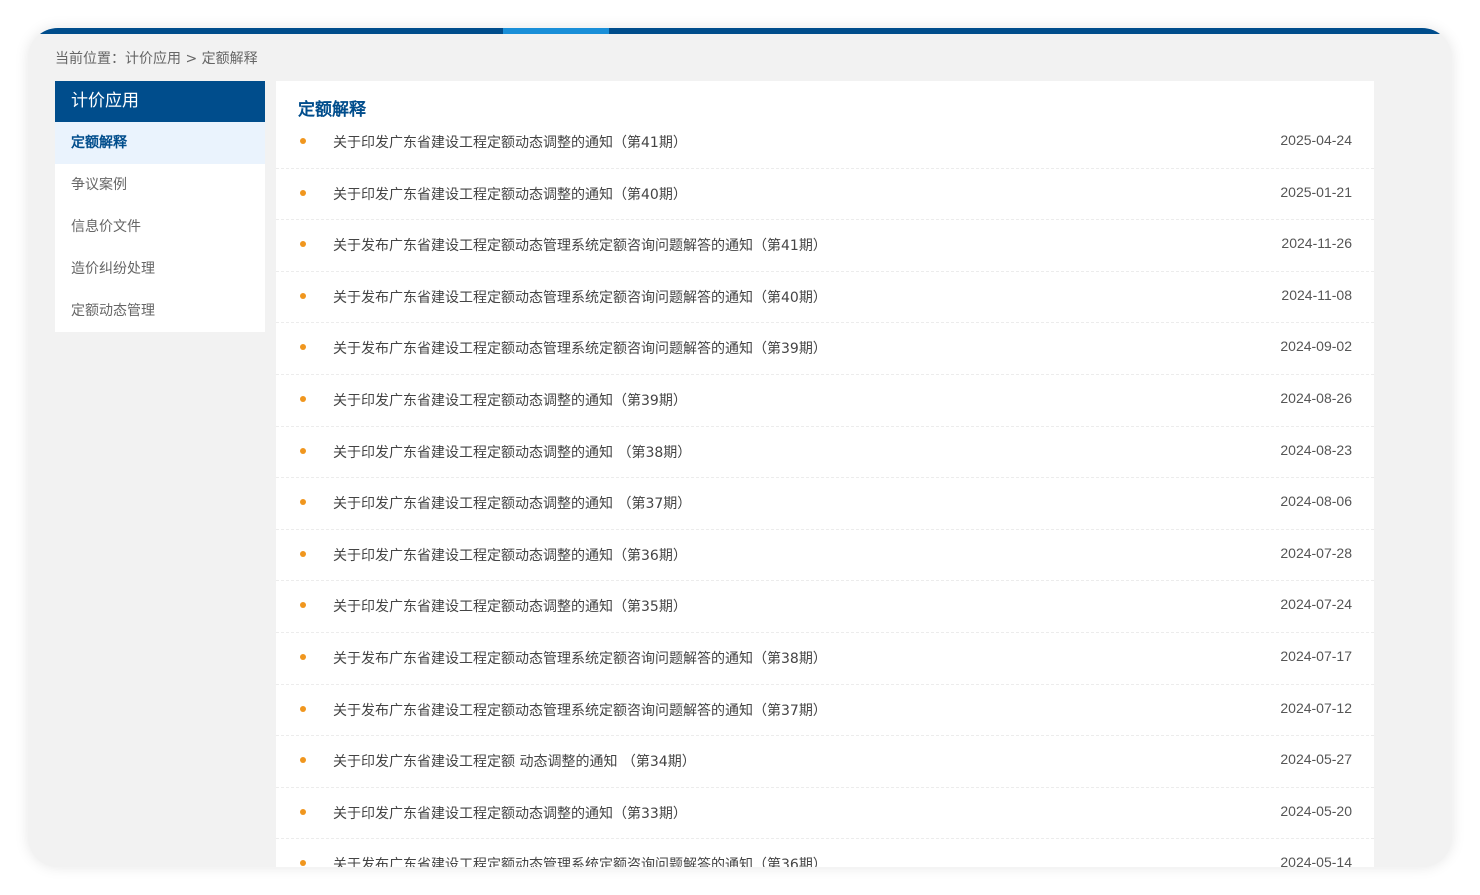  Describe the element at coordinates (580, 710) in the screenshot. I see `article-title-link: 关于发布广东省建设工程定额动态管理系统定额咨询问题解答的通知（第37期）` at that location.